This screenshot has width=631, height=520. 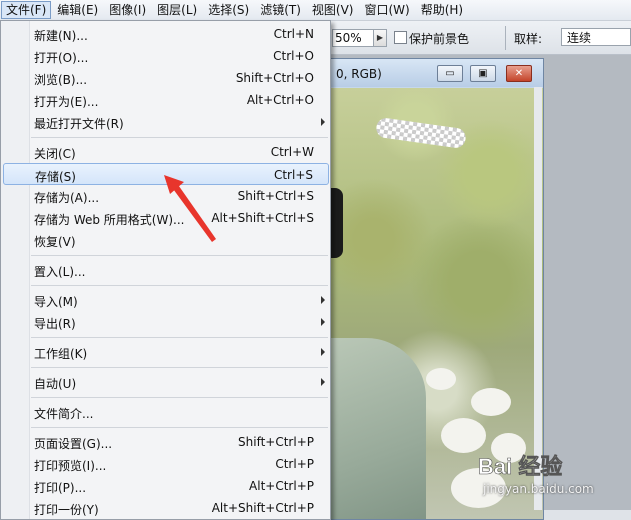 What do you see at coordinates (354, 38) in the screenshot?
I see `zoom-field: 50%` at bounding box center [354, 38].